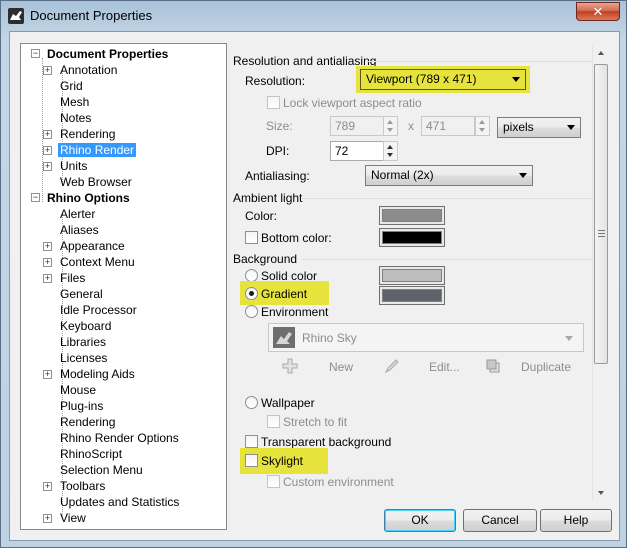 The image size is (627, 548). What do you see at coordinates (518, 127) in the screenshot?
I see `unit-value: pixels` at bounding box center [518, 127].